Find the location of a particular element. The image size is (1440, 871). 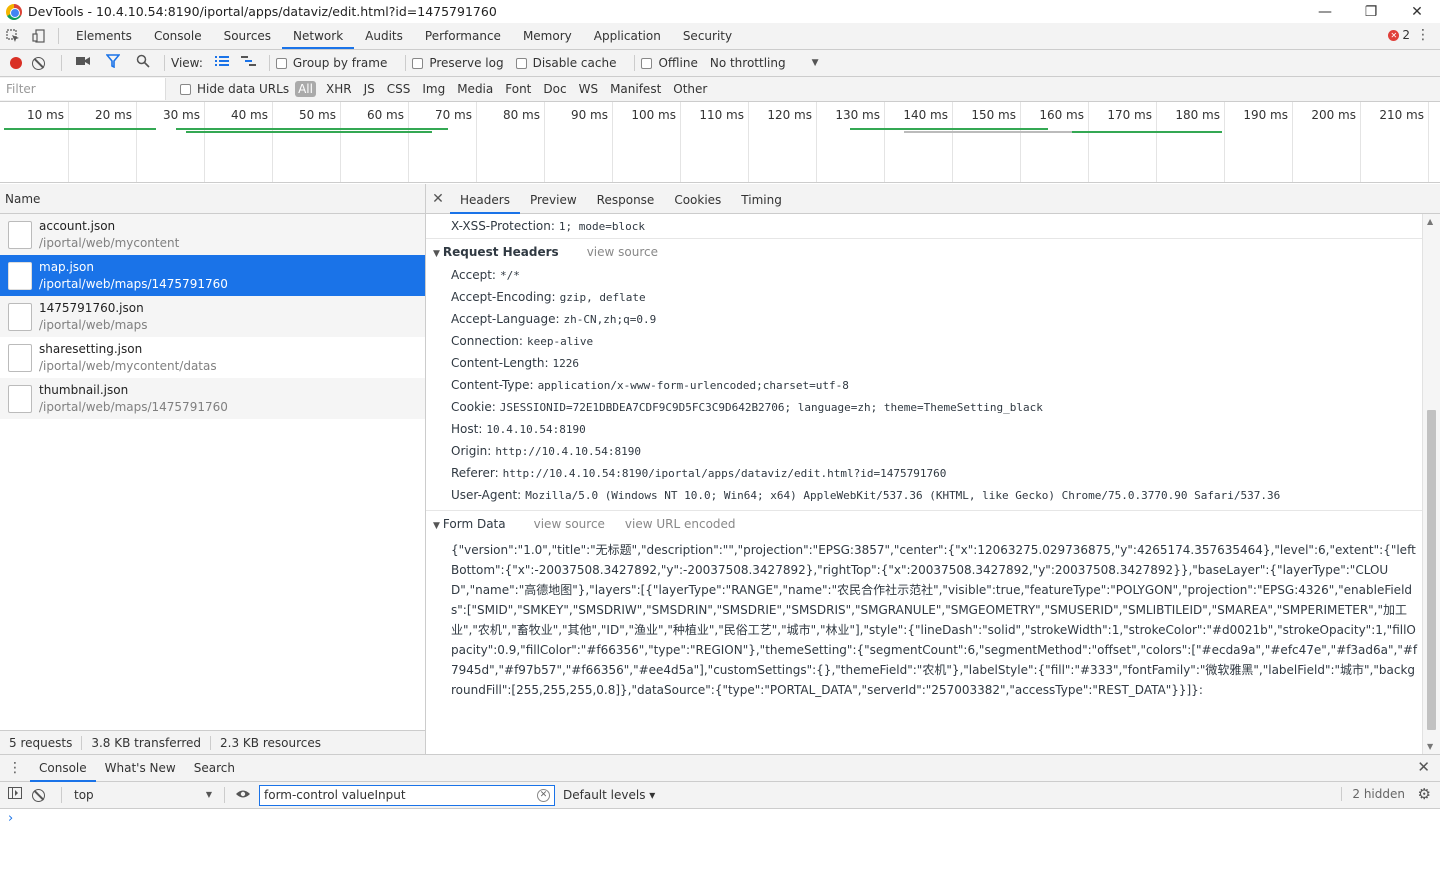

clear-filter-icon: ✕ is located at coordinates (543, 795).